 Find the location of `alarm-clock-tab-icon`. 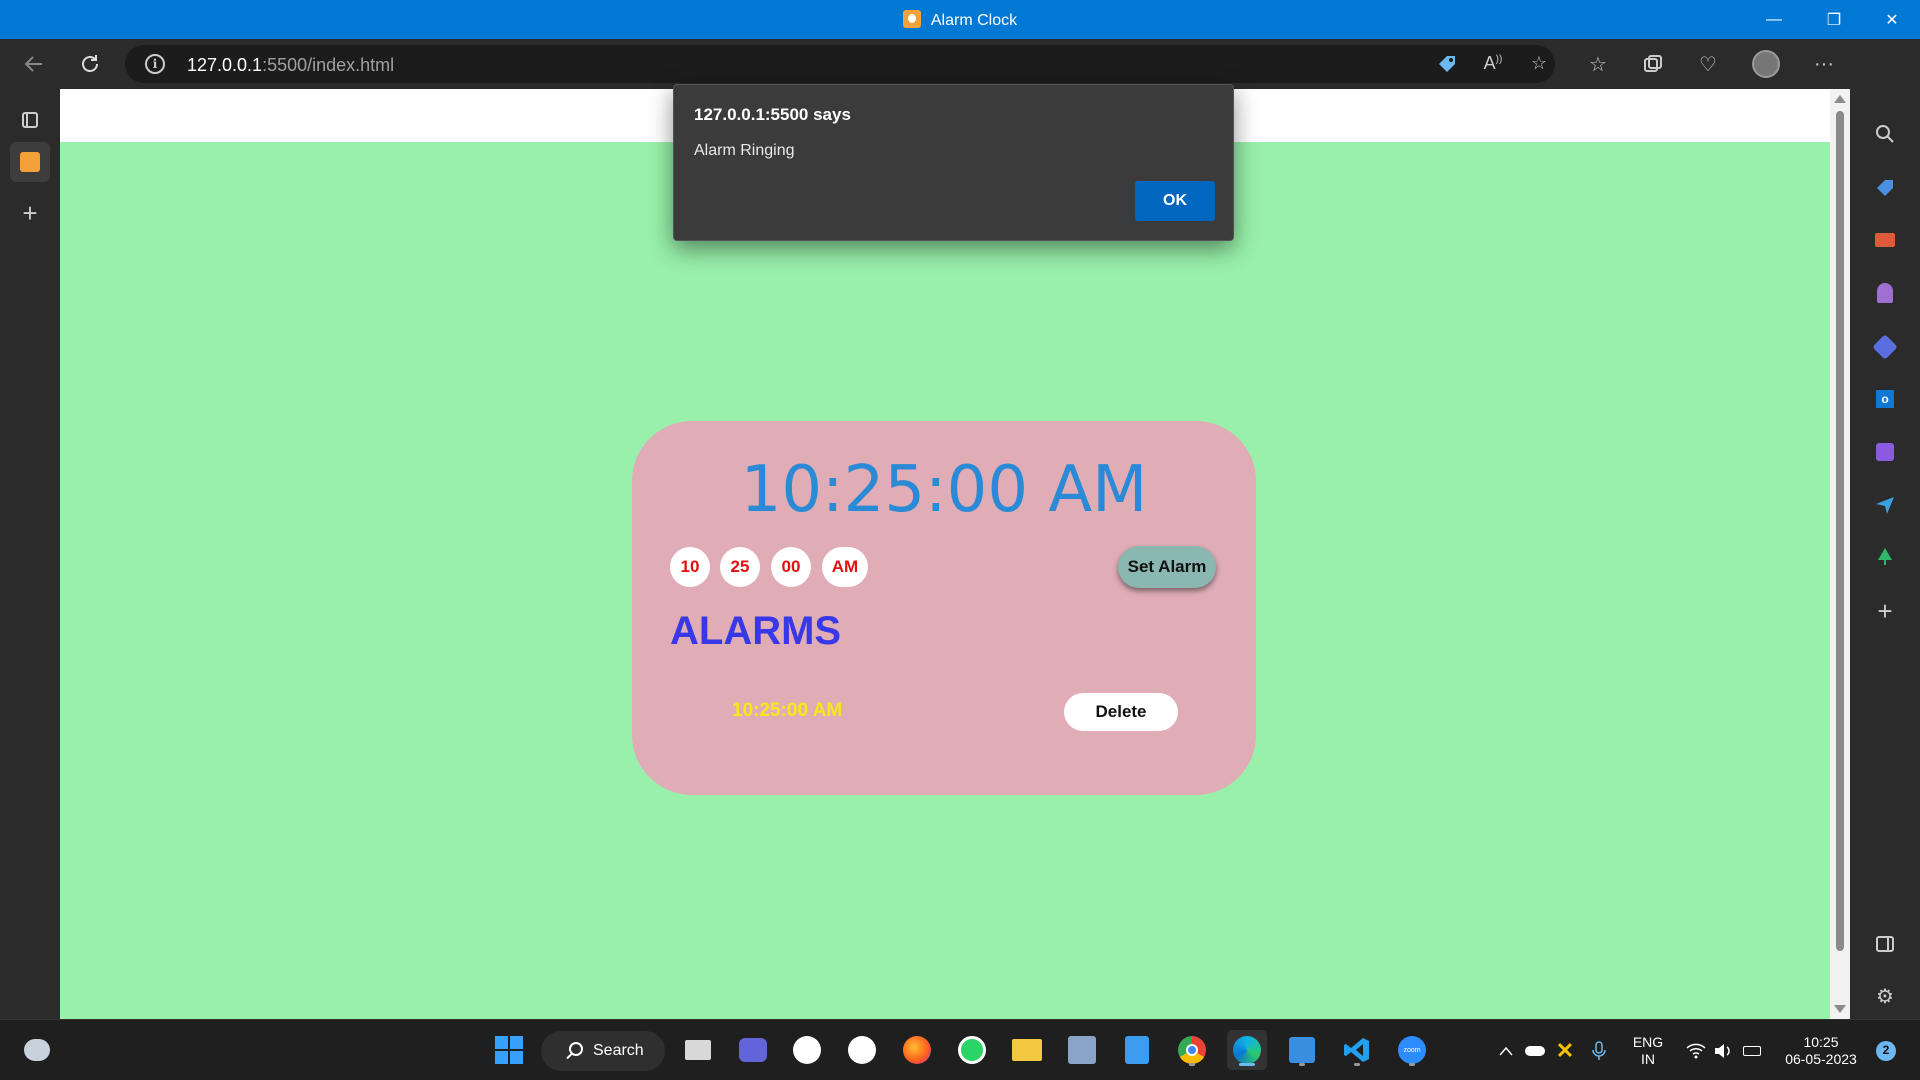

alarm-clock-tab-icon is located at coordinates (30, 162).